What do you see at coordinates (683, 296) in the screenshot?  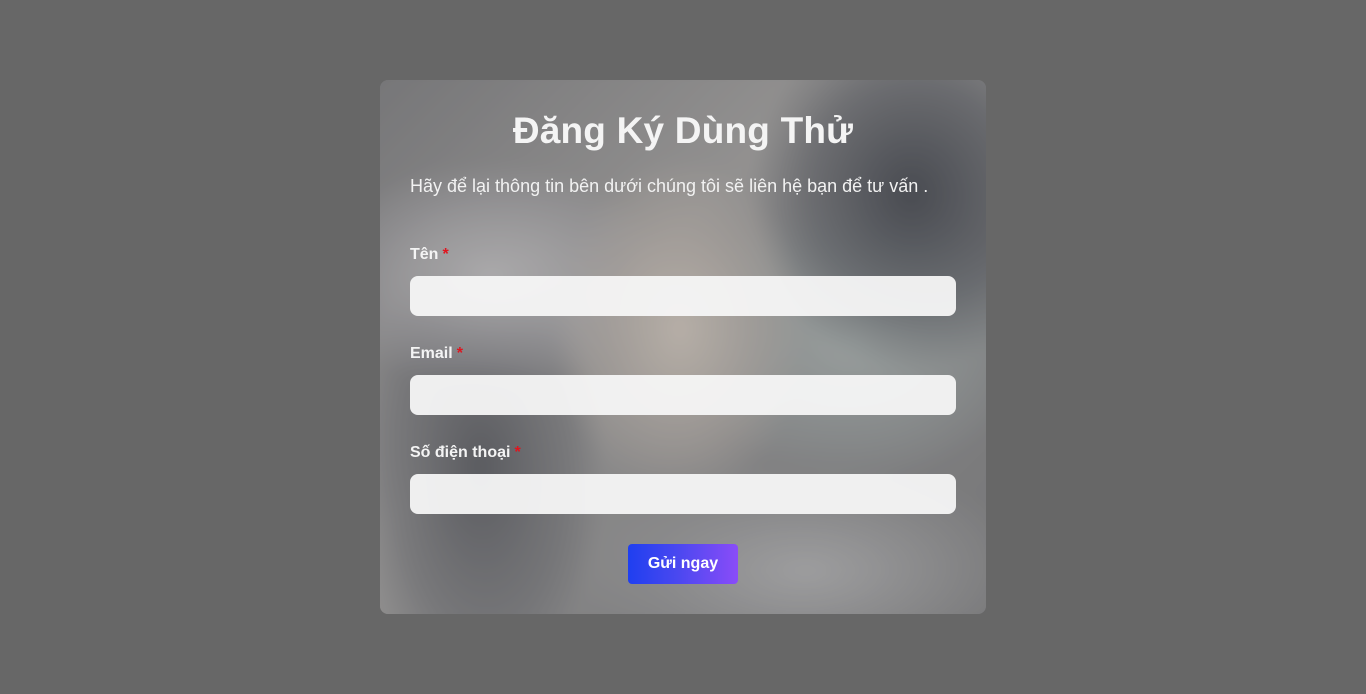 I see `name-input` at bounding box center [683, 296].